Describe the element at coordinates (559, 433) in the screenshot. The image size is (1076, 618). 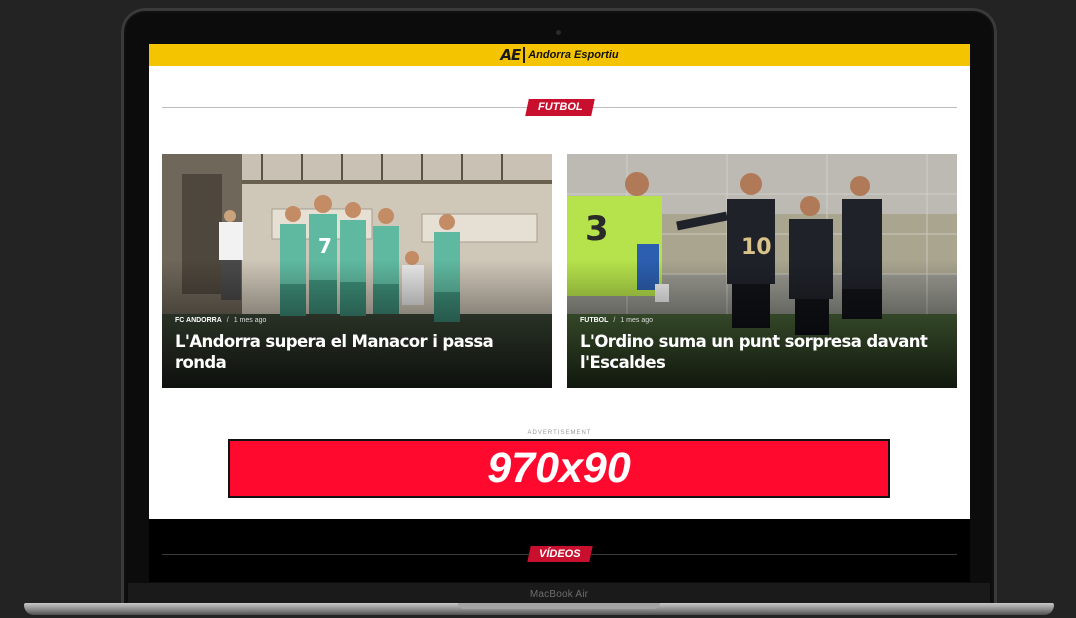
I see `advertisement-label: ADVERTISEMENT` at that location.